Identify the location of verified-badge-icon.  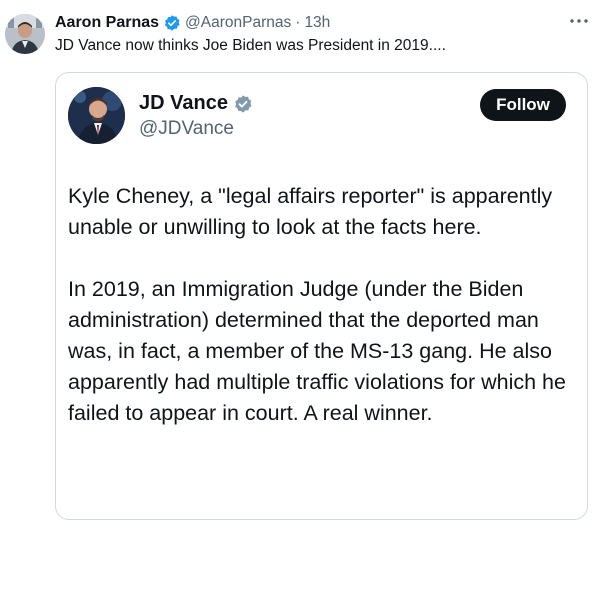
(172, 23).